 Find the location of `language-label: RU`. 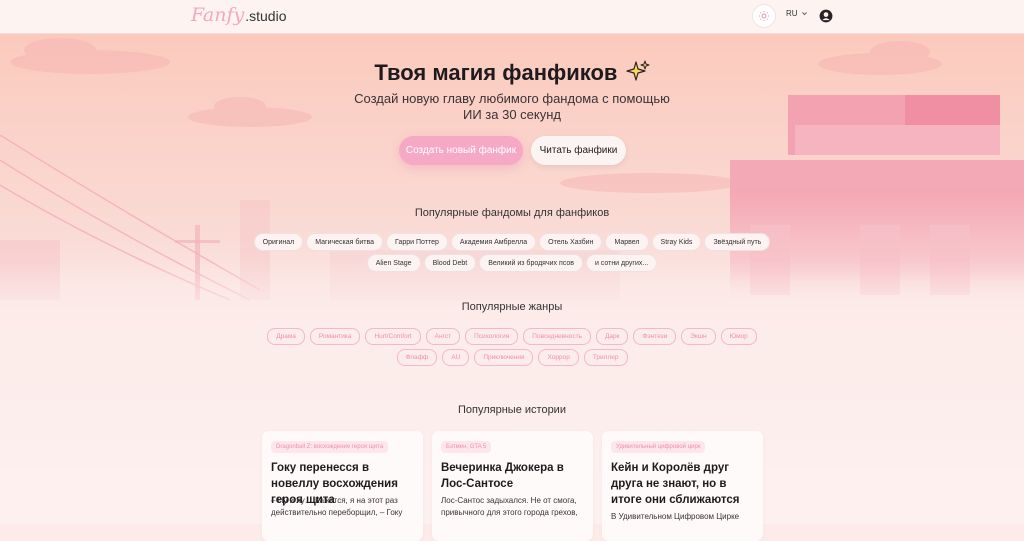

language-label: RU is located at coordinates (792, 13).